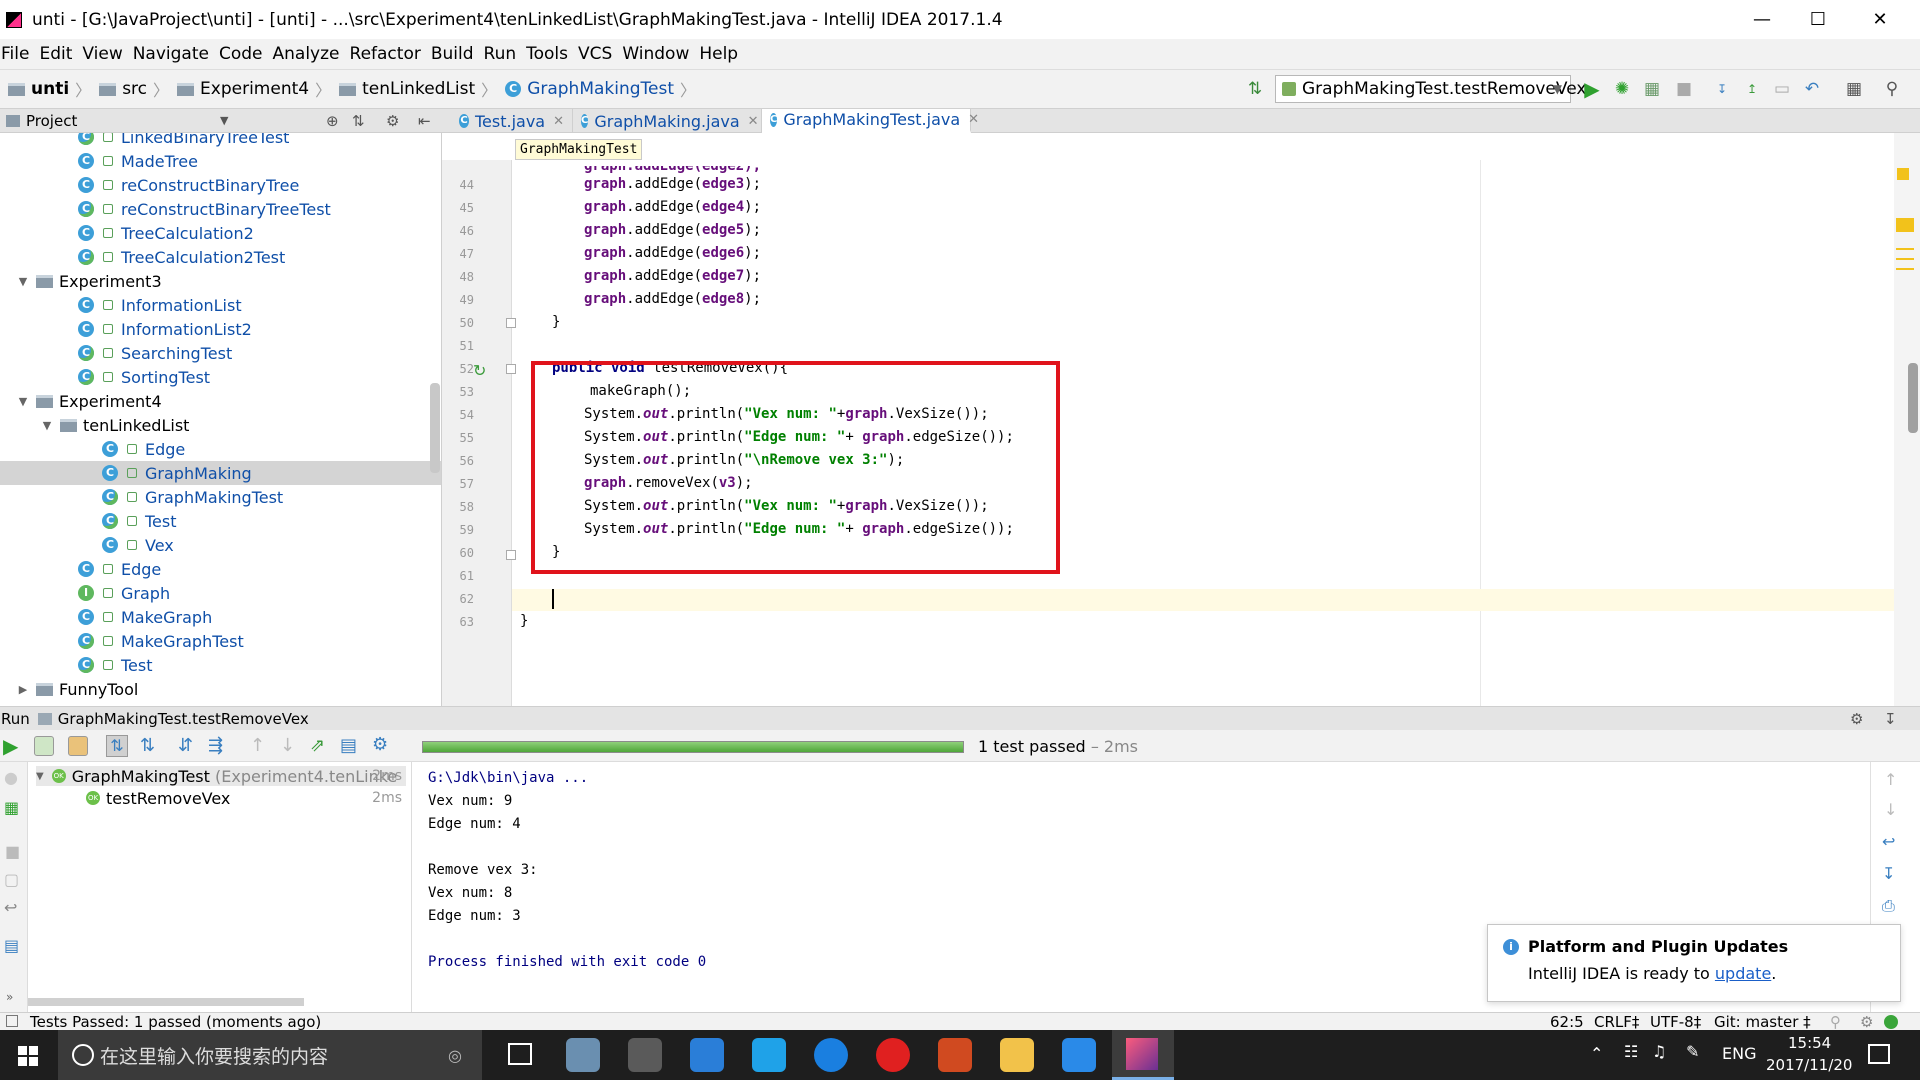  Describe the element at coordinates (220, 377) in the screenshot. I see `project-tree-item: C SortingTest` at that location.